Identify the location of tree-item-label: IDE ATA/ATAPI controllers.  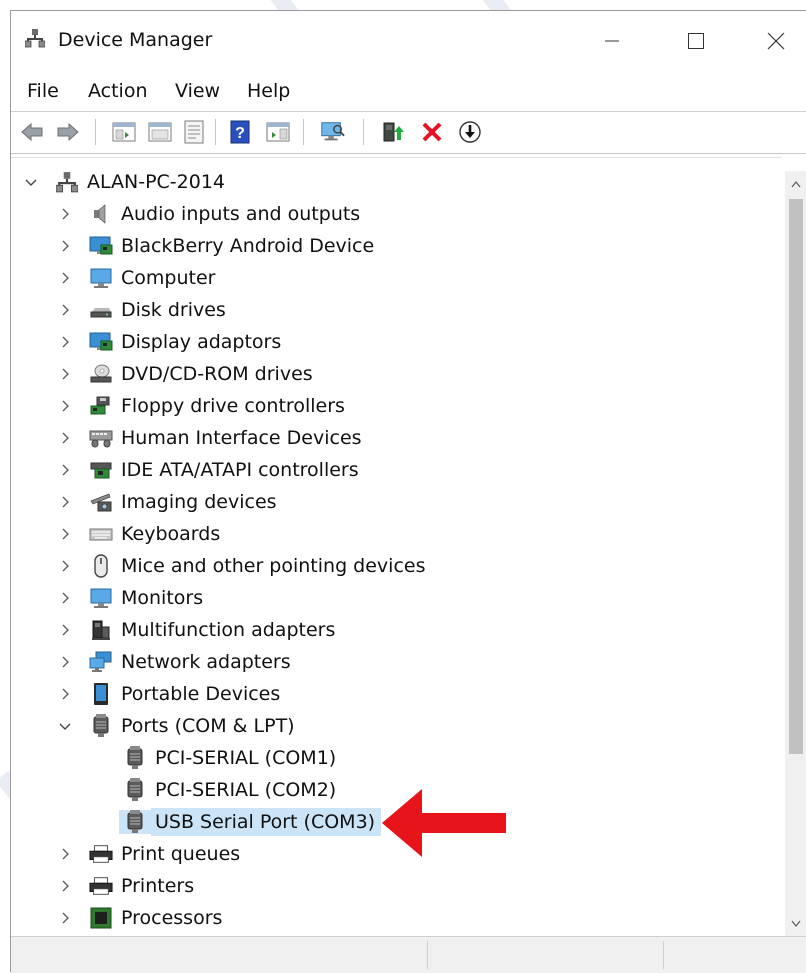
(240, 470).